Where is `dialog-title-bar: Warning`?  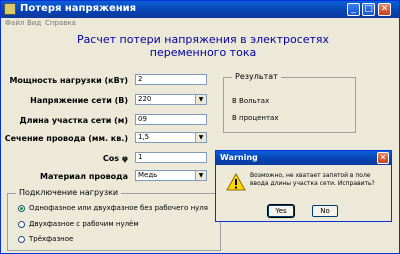
dialog-title-bar: Warning is located at coordinates (303, 158).